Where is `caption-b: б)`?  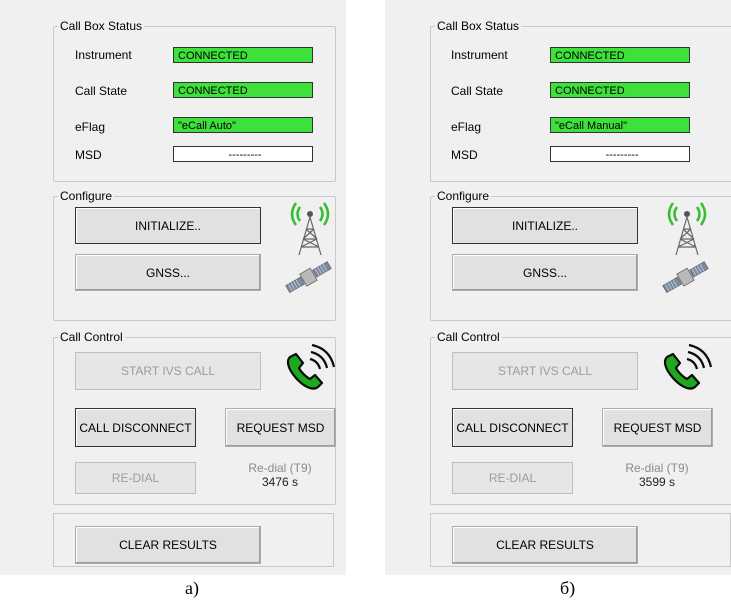 caption-b: б) is located at coordinates (568, 588).